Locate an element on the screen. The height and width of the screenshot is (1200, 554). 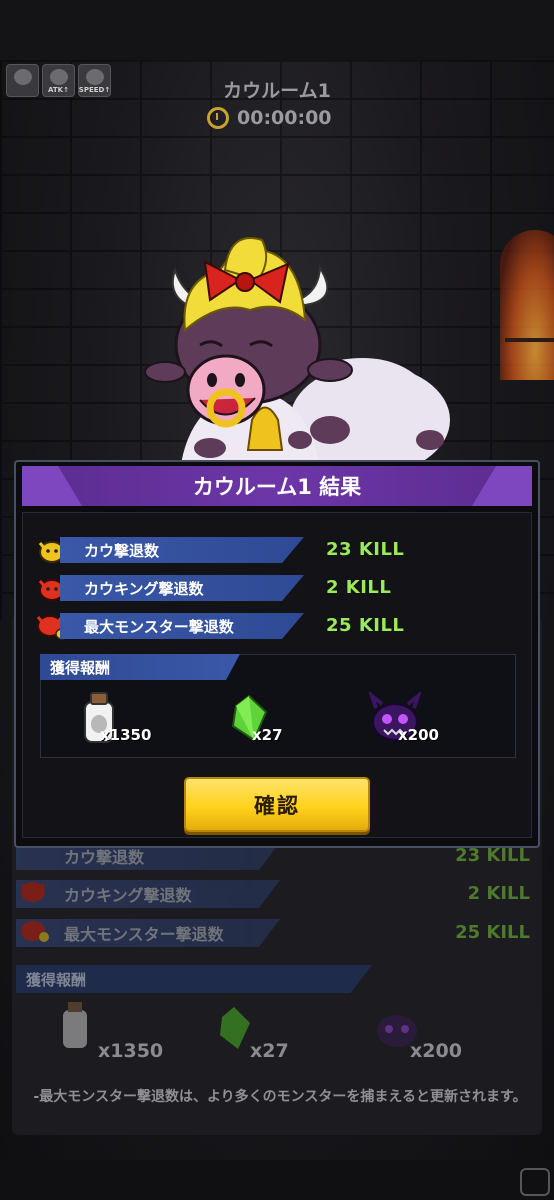
stat-label: カウ撃退数 is located at coordinates (182, 550).